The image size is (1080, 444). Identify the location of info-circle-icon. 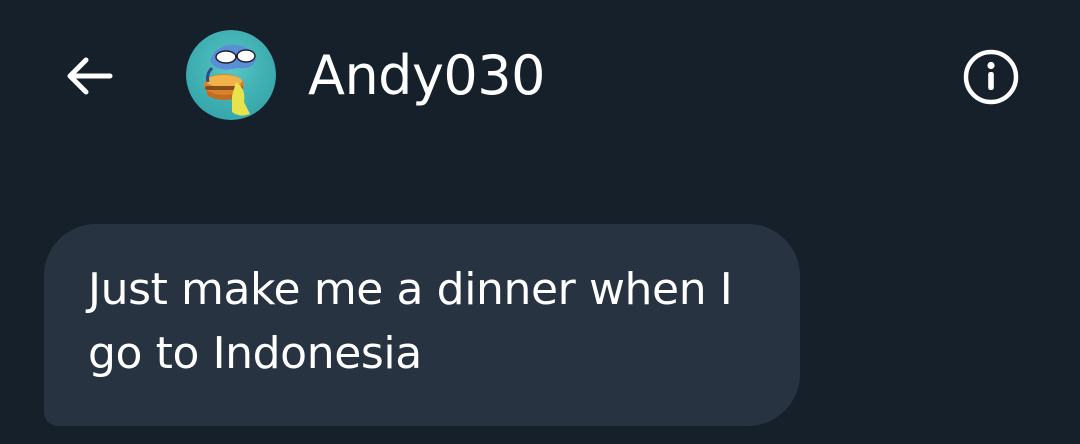
(991, 77).